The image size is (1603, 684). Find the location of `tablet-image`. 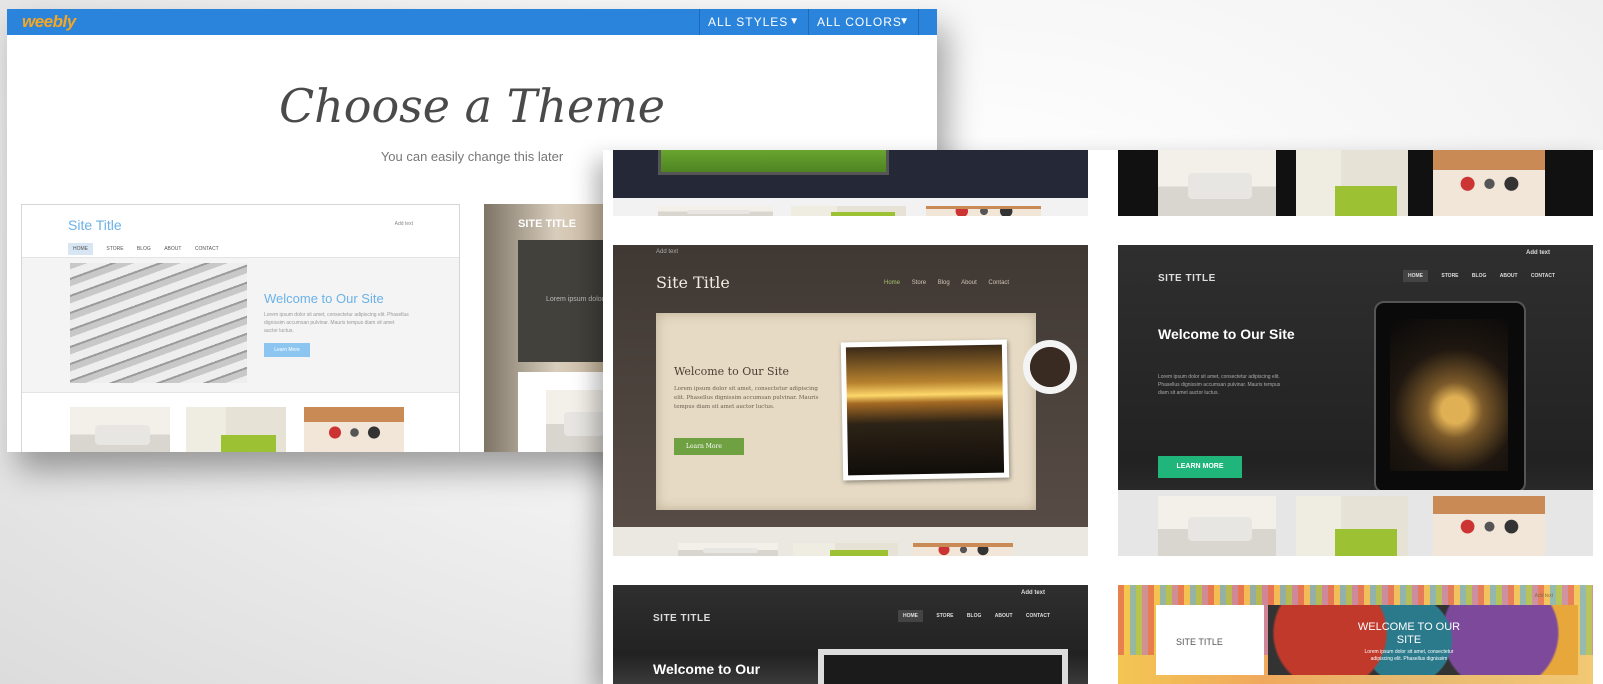

tablet-image is located at coordinates (1450, 397).